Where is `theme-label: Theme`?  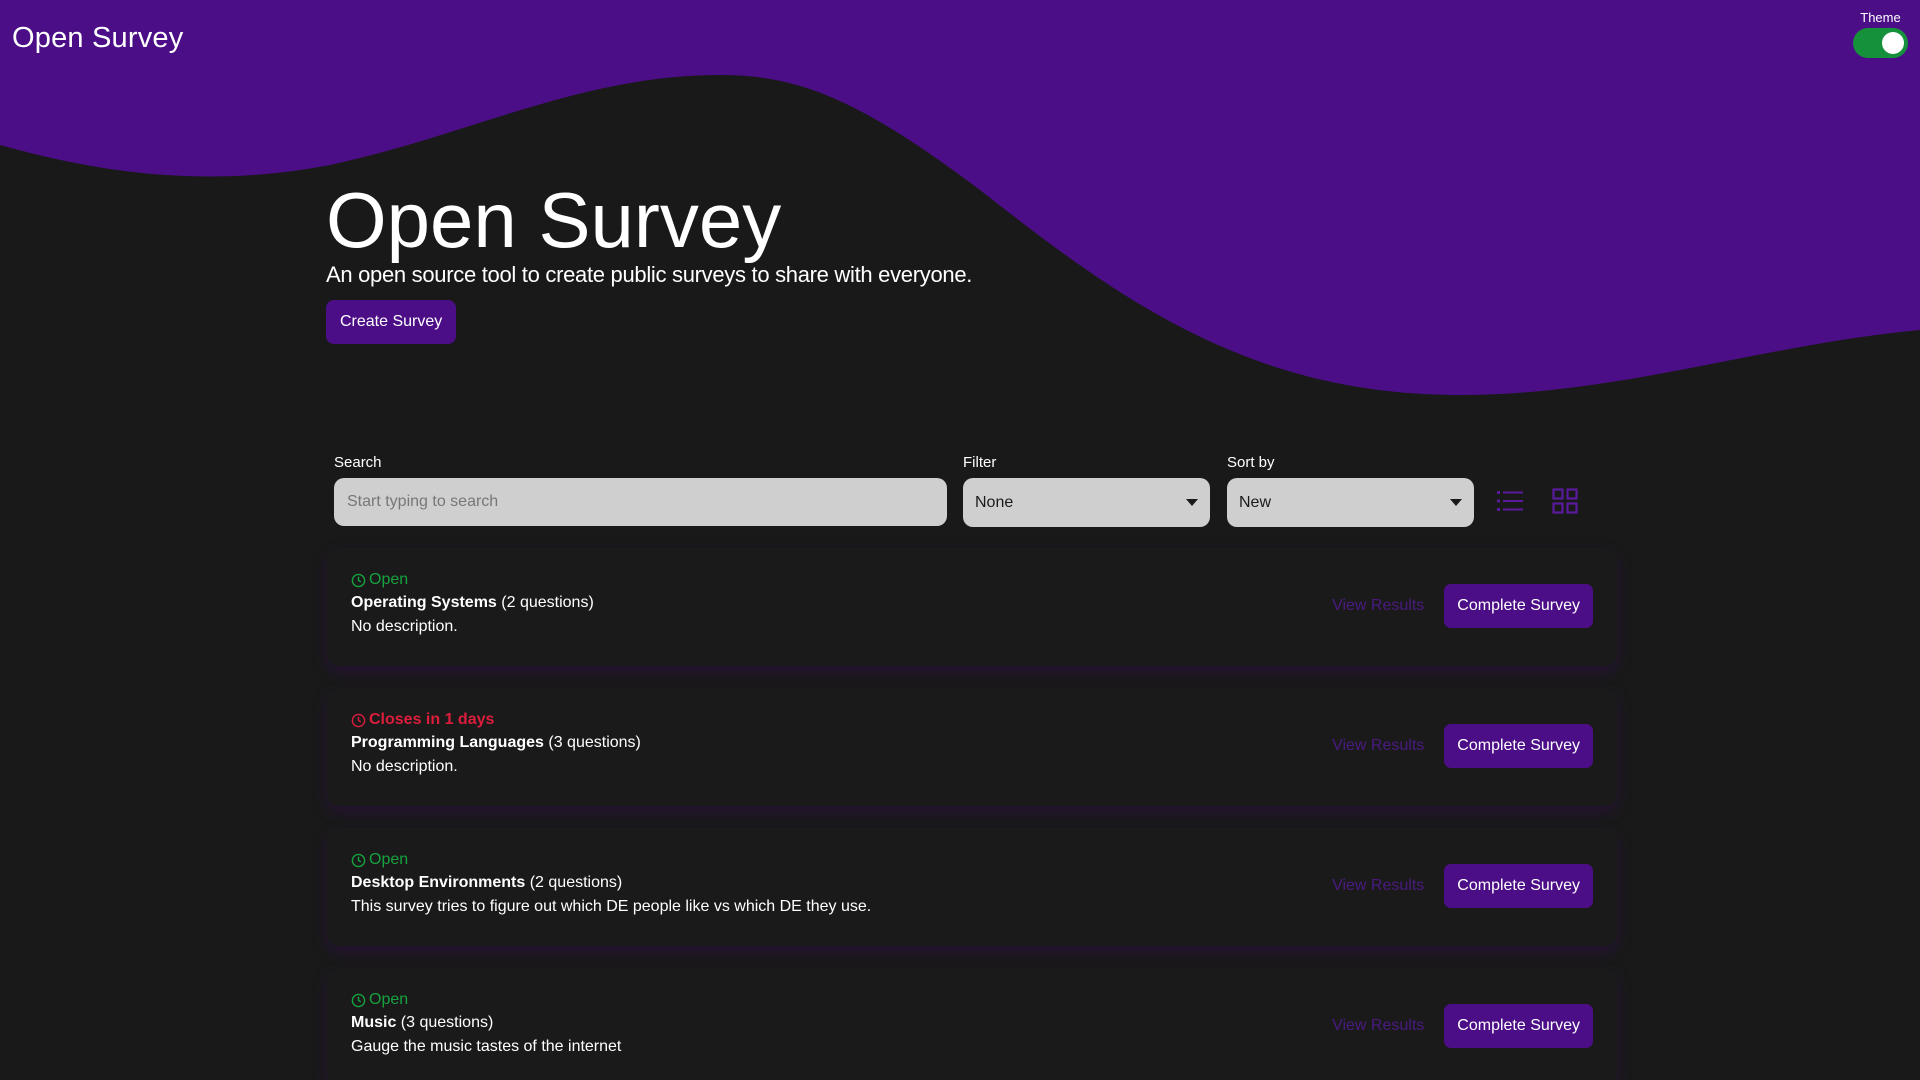 theme-label: Theme is located at coordinates (1880, 17).